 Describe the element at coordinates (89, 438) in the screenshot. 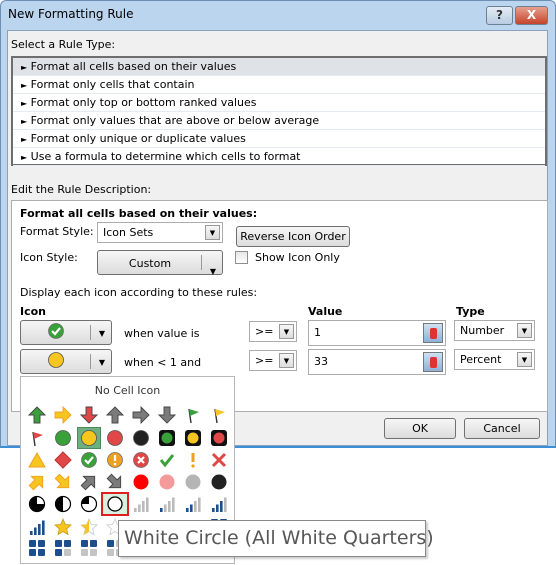

I see `circle-yellow-icon` at that location.